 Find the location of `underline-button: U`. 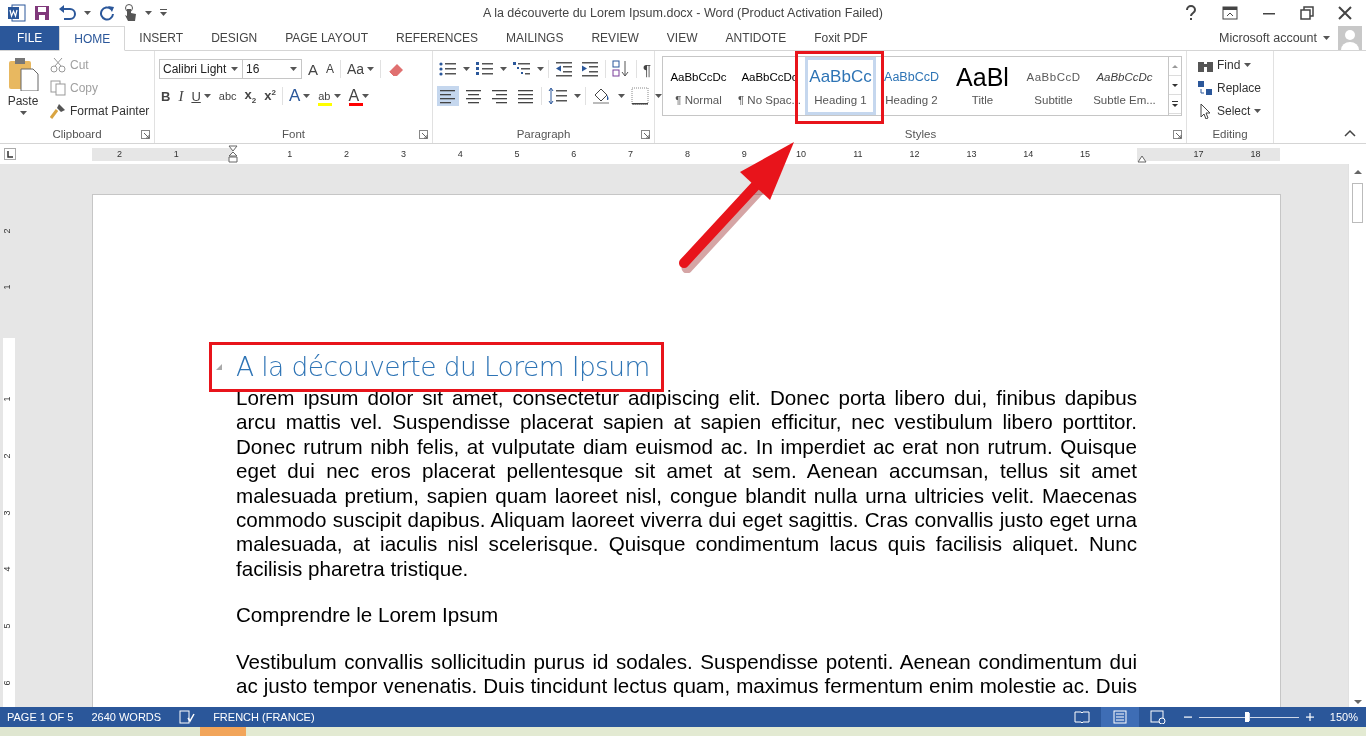

underline-button: U is located at coordinates (201, 96).